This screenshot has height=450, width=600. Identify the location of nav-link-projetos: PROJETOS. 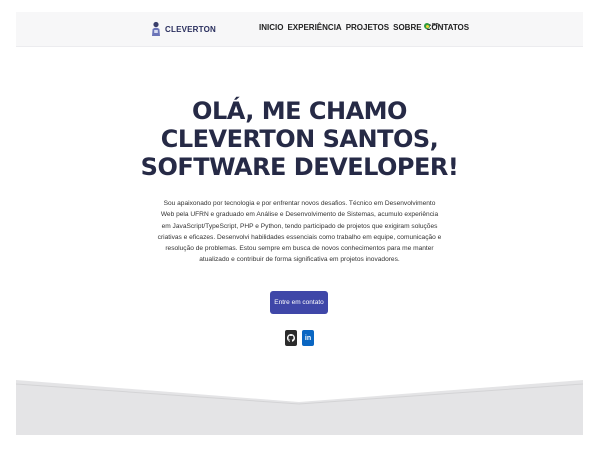
(367, 27).